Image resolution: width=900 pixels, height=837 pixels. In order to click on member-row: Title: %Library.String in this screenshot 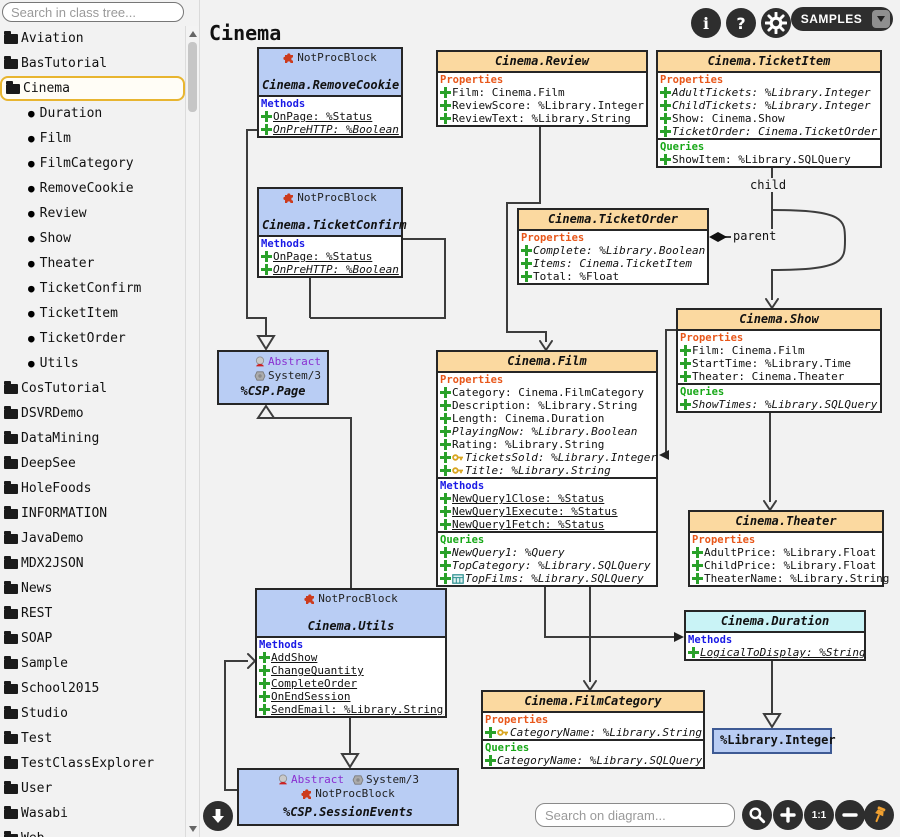, I will do `click(547, 470)`.